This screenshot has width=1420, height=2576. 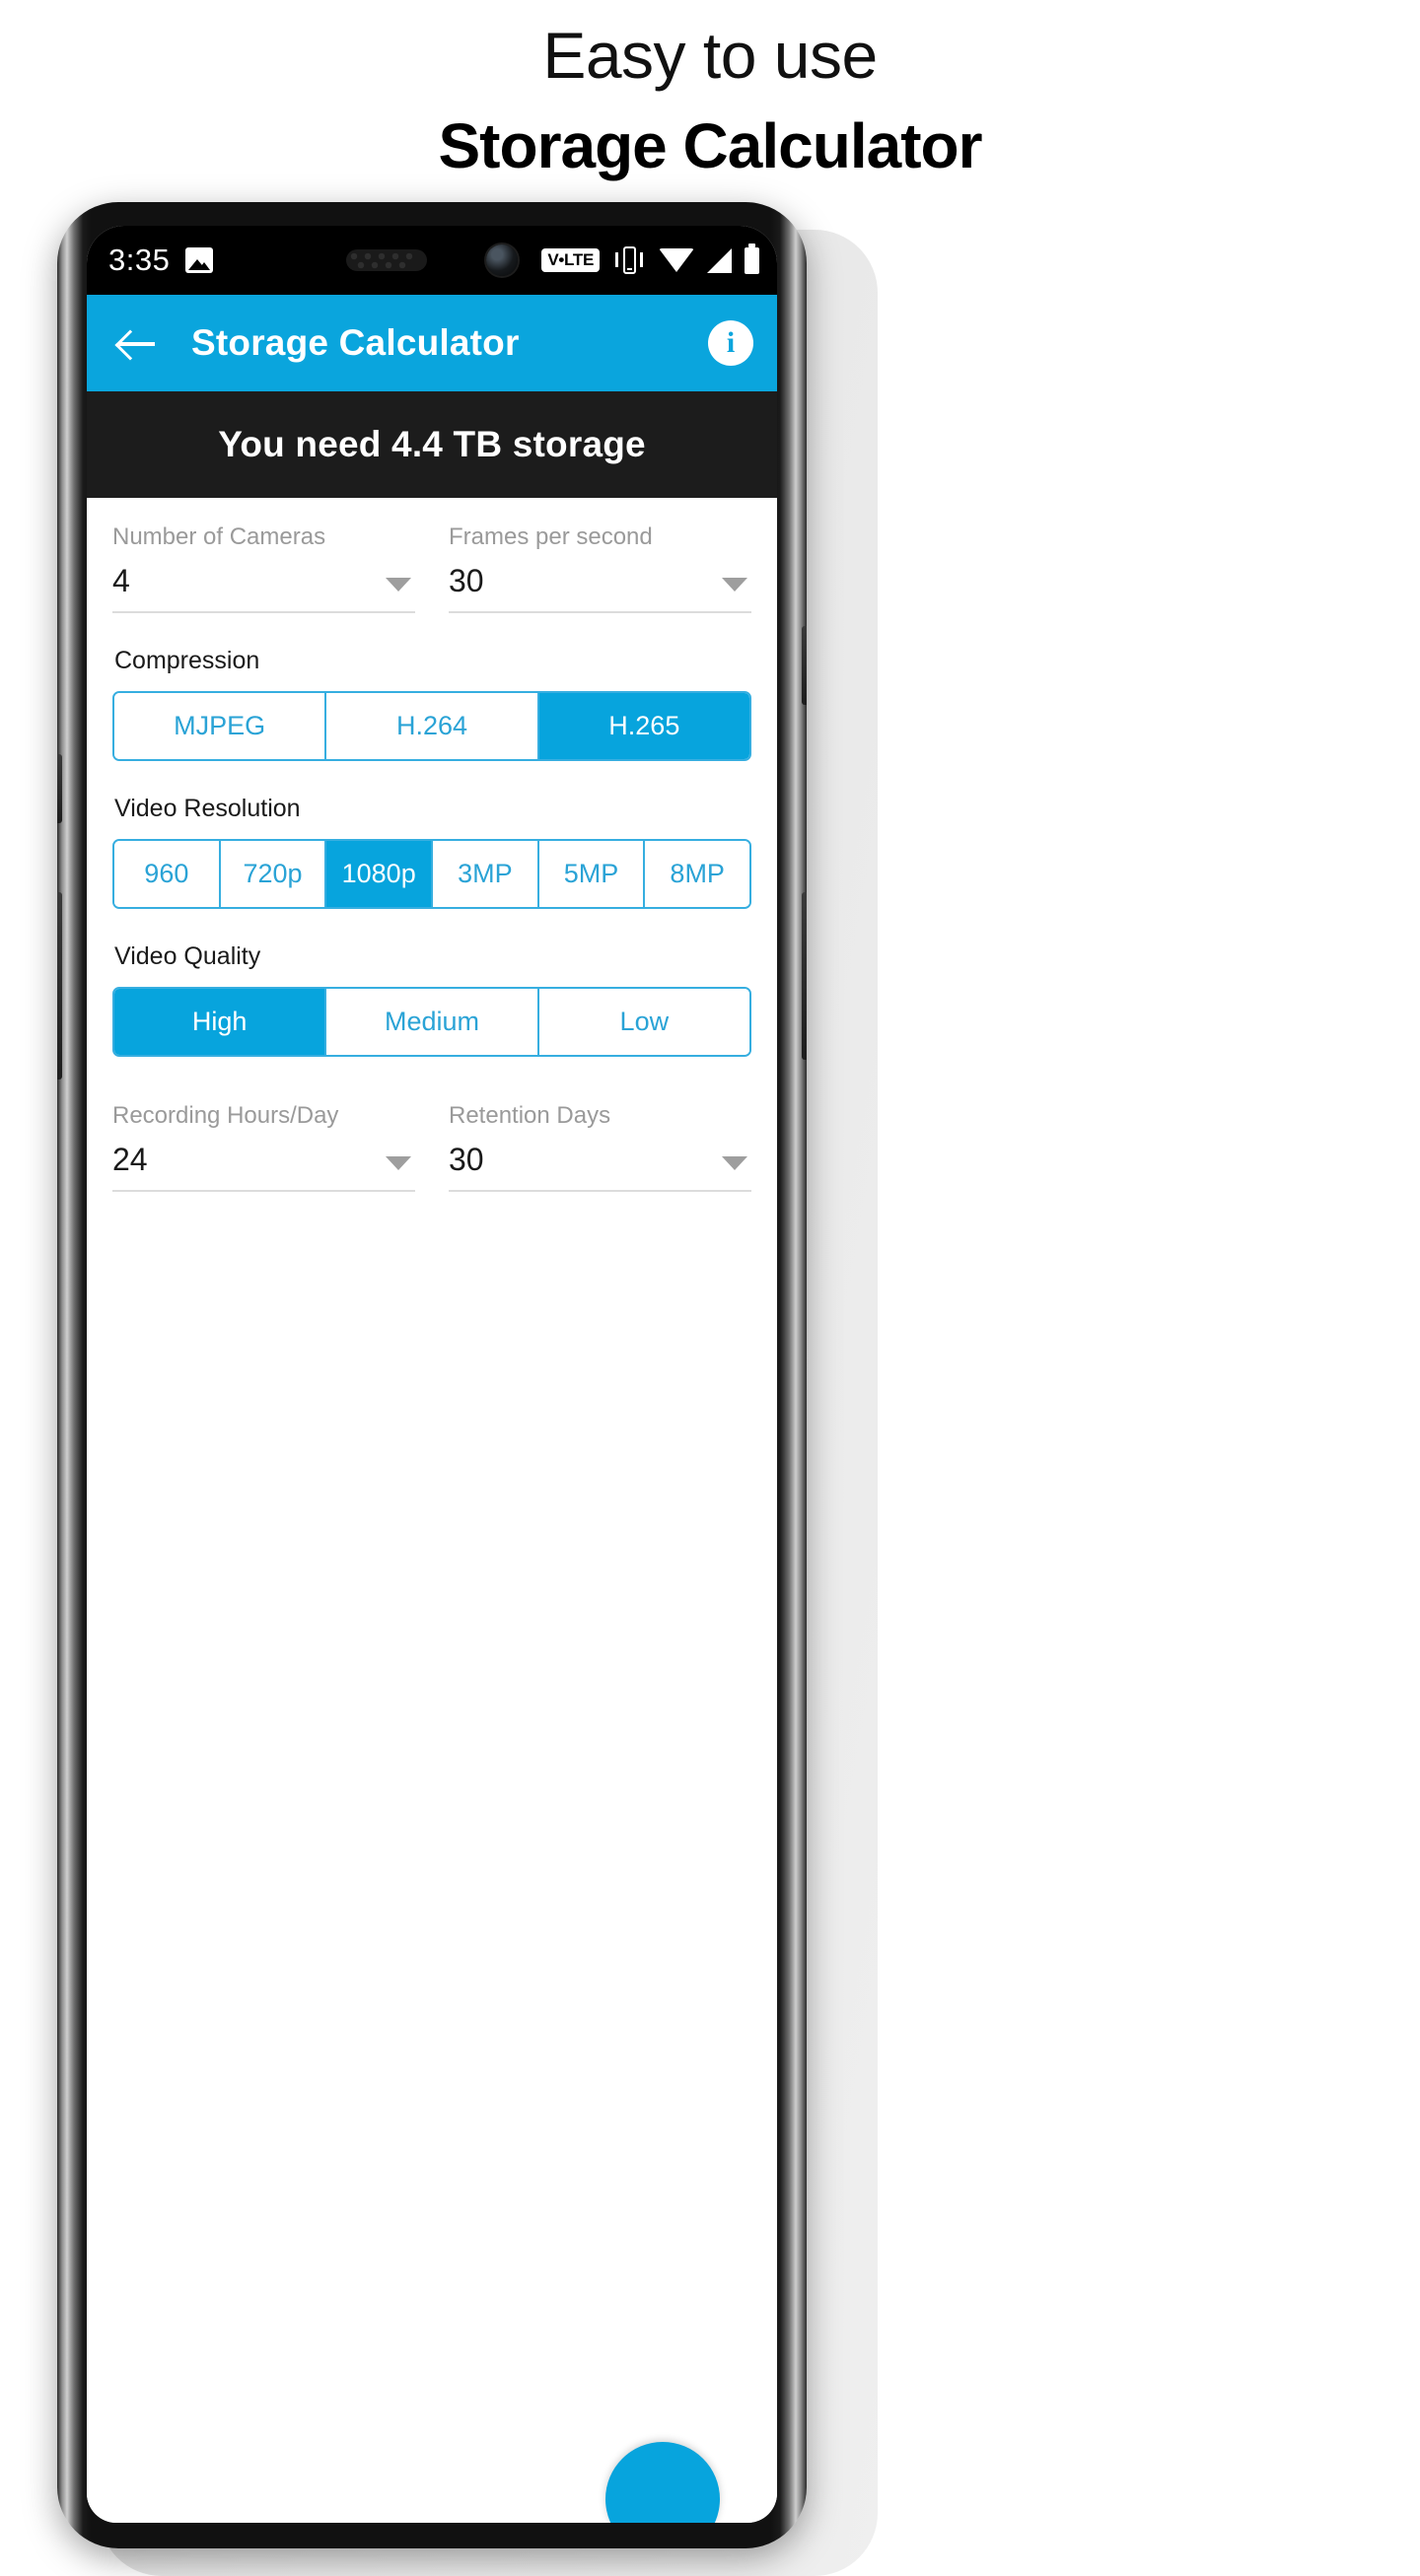 I want to click on segmented-control-compression: MJPEG H.264 H.265, so click(x=432, y=726).